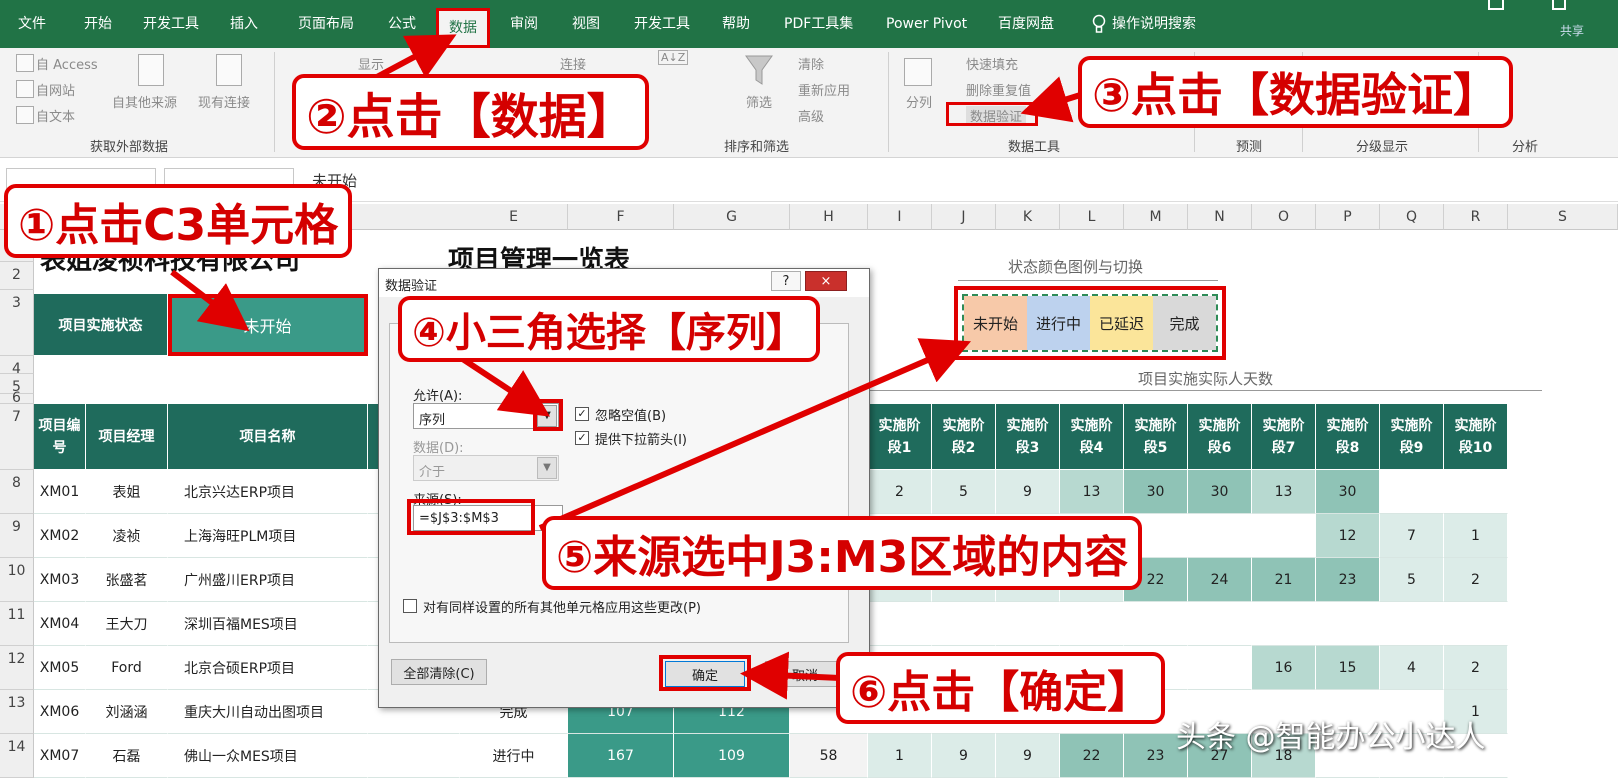 The width and height of the screenshot is (1618, 778). What do you see at coordinates (609, 329) in the screenshot?
I see `callout-step4: ④小三角选择【序列】` at bounding box center [609, 329].